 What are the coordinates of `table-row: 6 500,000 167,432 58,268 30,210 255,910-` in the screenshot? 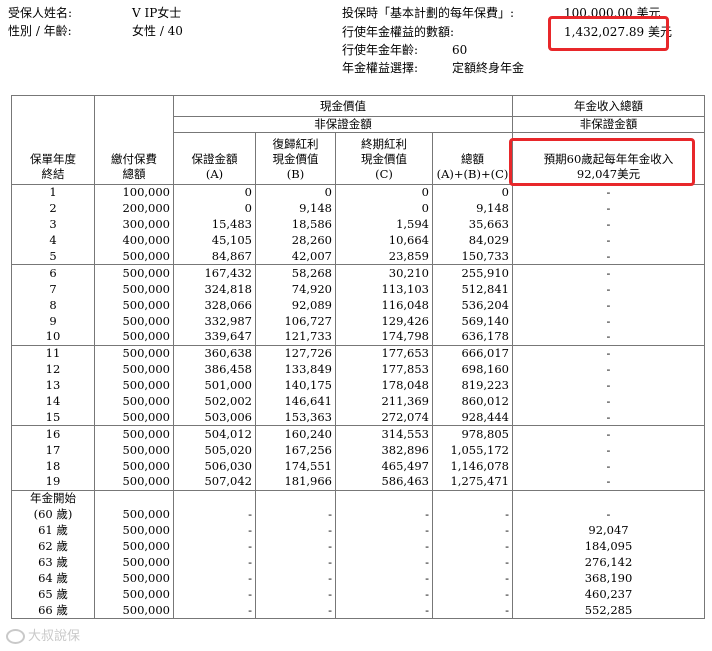 It's located at (358, 273).